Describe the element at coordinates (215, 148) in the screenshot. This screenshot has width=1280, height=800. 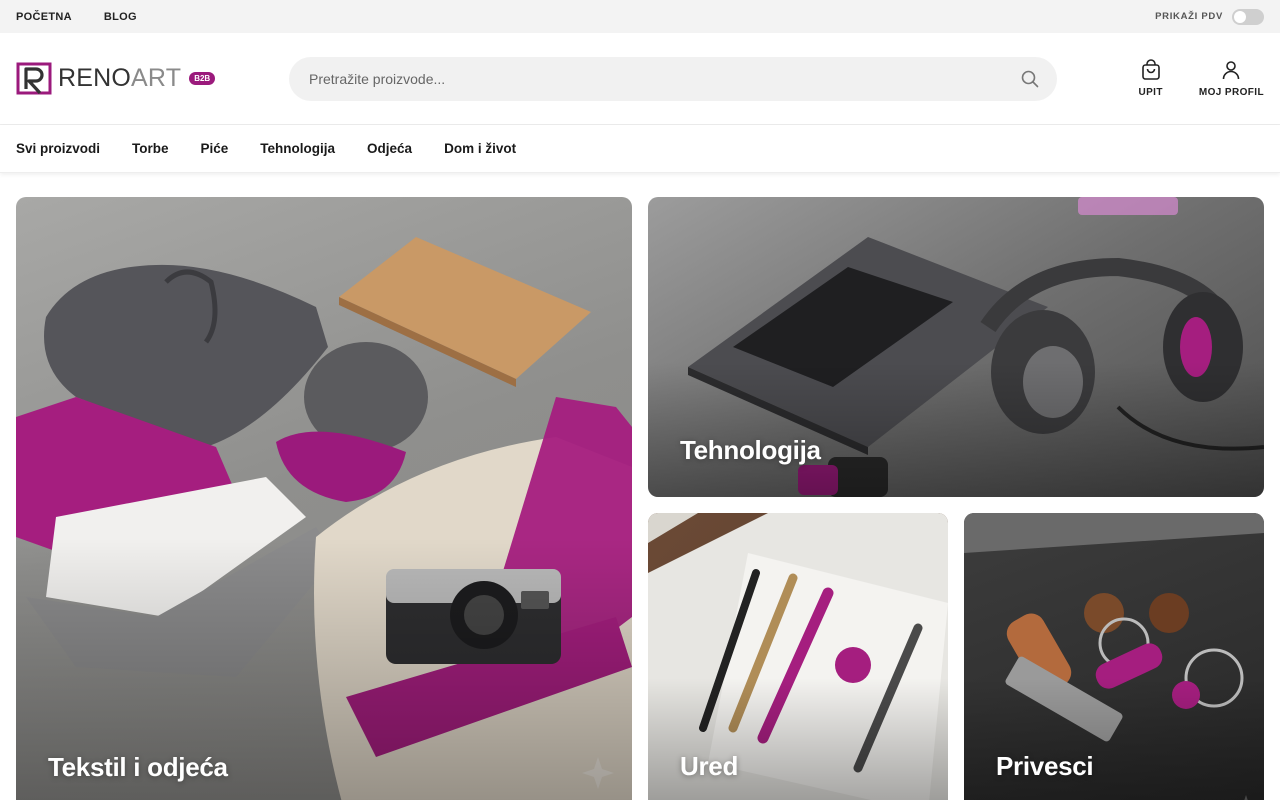
I see `nav-drinks: Piće` at that location.